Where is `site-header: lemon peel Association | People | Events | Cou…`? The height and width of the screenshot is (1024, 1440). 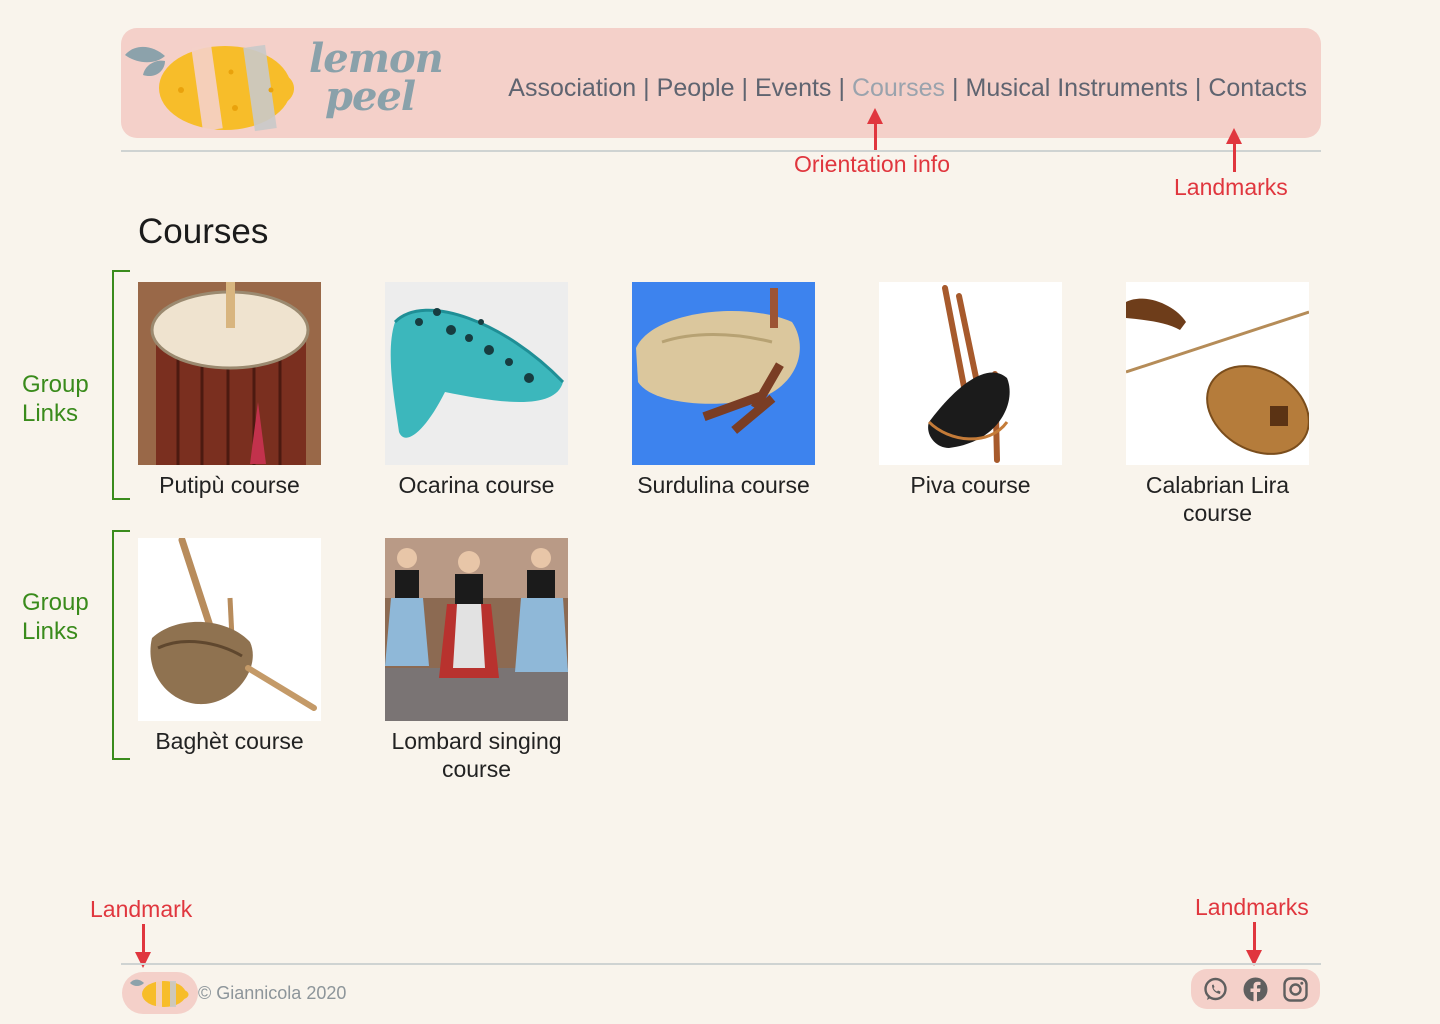
site-header: lemon peel Association | People | Events | Cou… is located at coordinates (721, 83).